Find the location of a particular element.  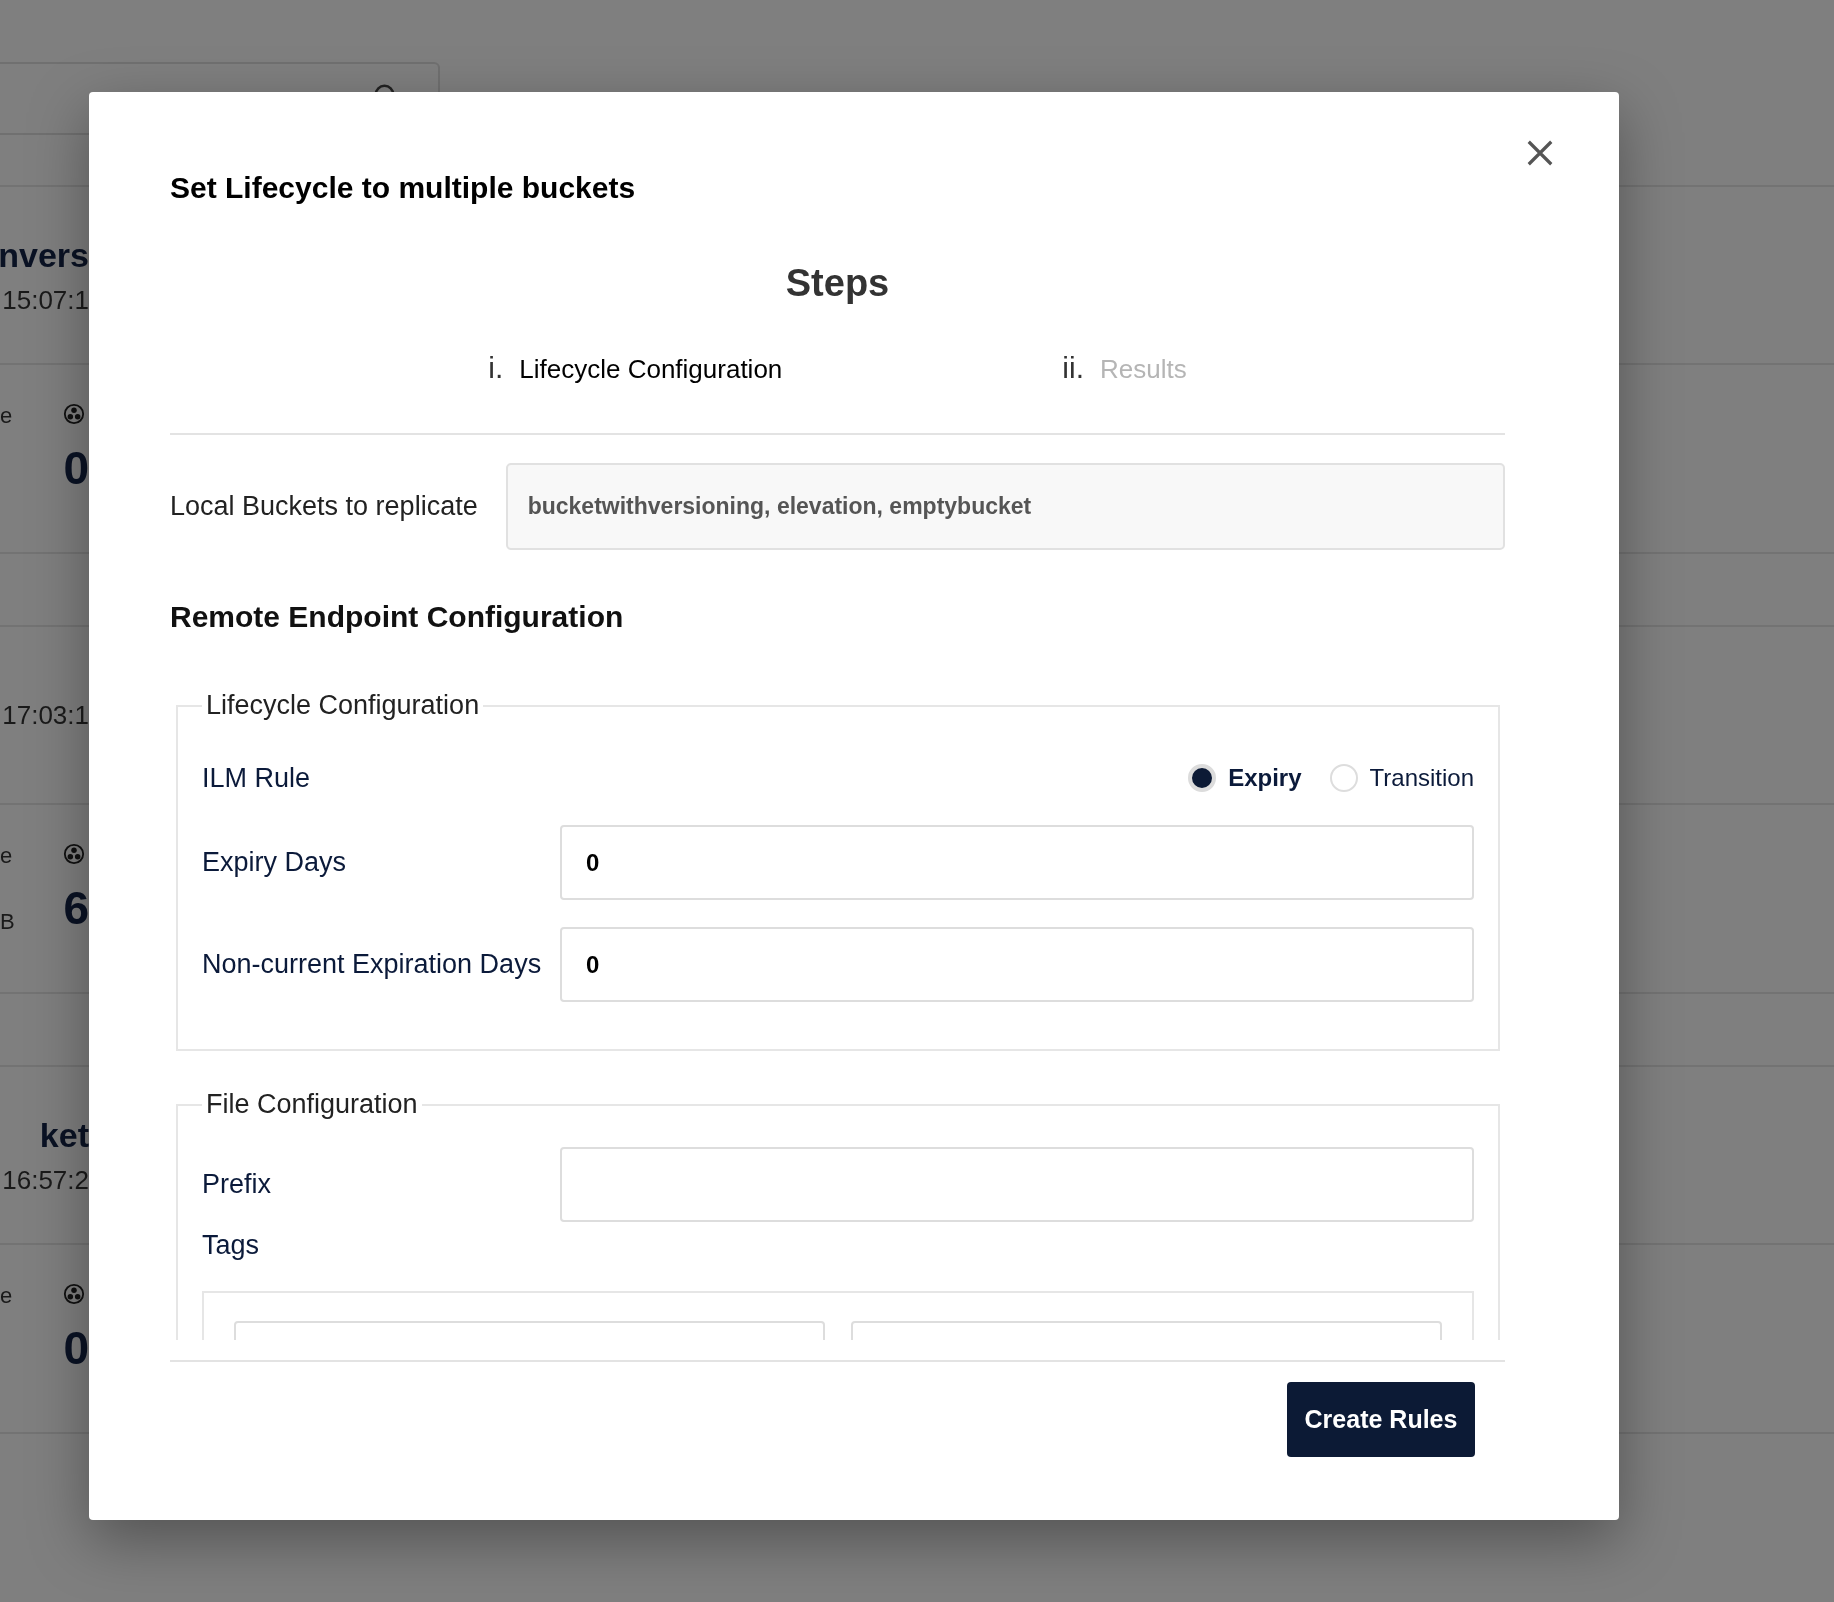

field-label: ILM Rule is located at coordinates (256, 778).